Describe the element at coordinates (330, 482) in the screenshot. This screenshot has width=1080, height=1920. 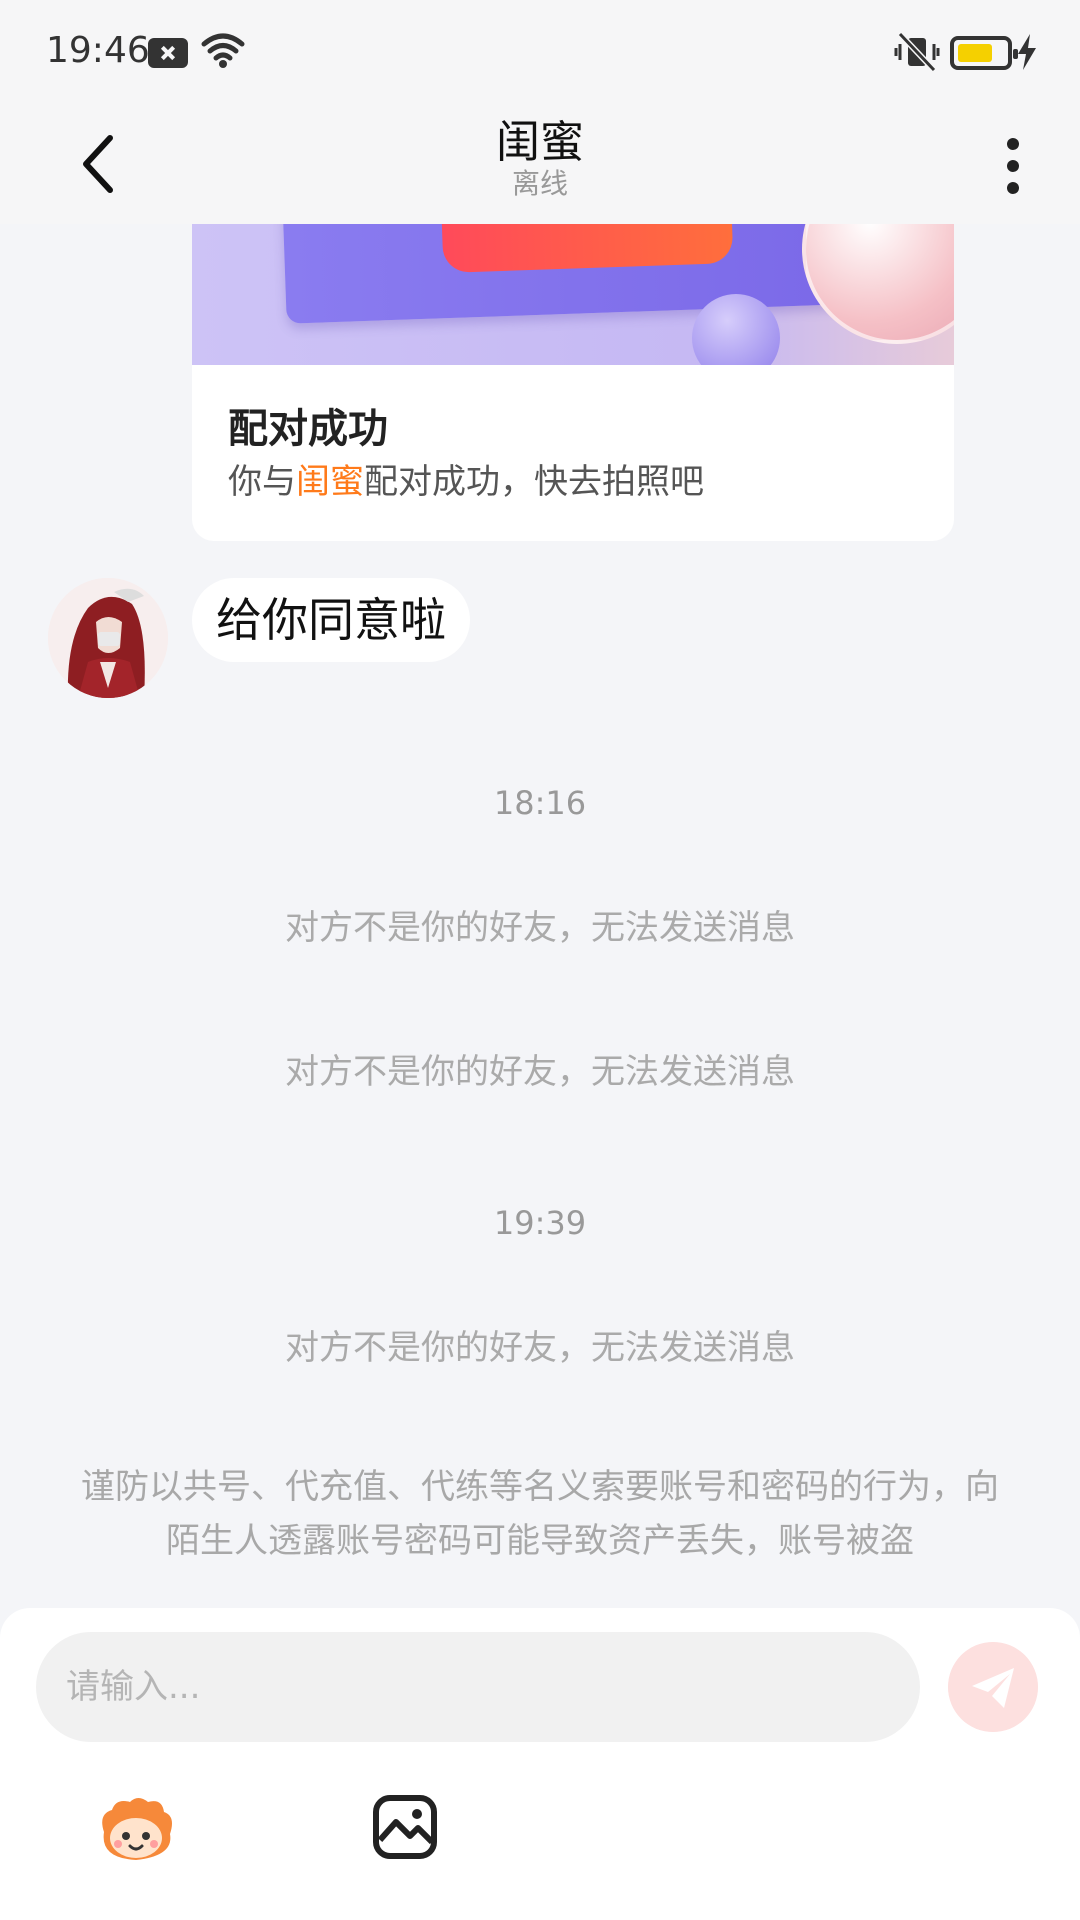
I see `partner-name-highlight: 闺蜜` at that location.